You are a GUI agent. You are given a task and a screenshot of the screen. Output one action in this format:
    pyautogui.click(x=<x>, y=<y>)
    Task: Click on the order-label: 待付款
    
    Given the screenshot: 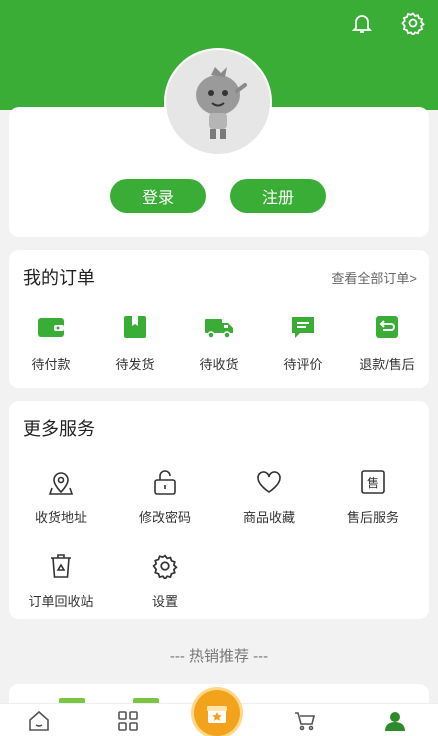 What is the action you would take?
    pyautogui.click(x=51, y=364)
    